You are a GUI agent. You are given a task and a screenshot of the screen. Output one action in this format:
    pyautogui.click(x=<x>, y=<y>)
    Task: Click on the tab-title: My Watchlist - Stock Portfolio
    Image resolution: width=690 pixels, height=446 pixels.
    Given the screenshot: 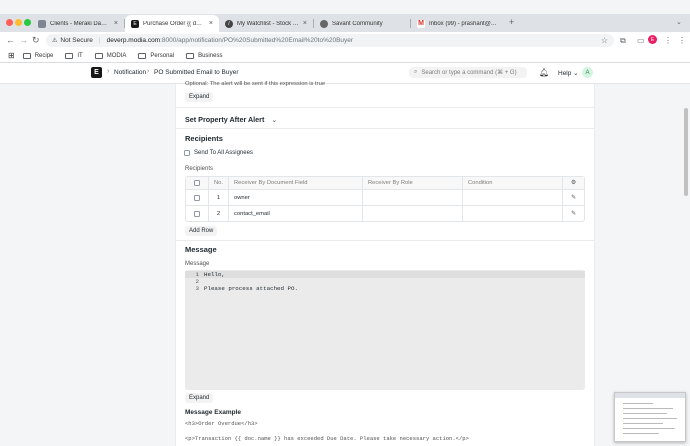 What is the action you would take?
    pyautogui.click(x=268, y=23)
    